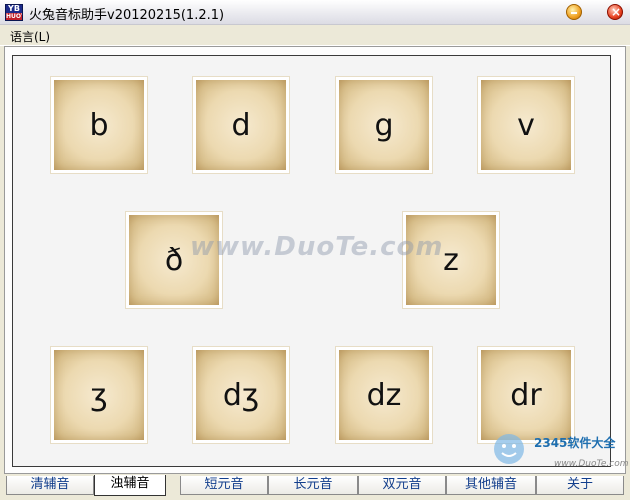  Describe the element at coordinates (14, 16) in the screenshot. I see `app-icon-bottom-label: HUOTU` at that location.